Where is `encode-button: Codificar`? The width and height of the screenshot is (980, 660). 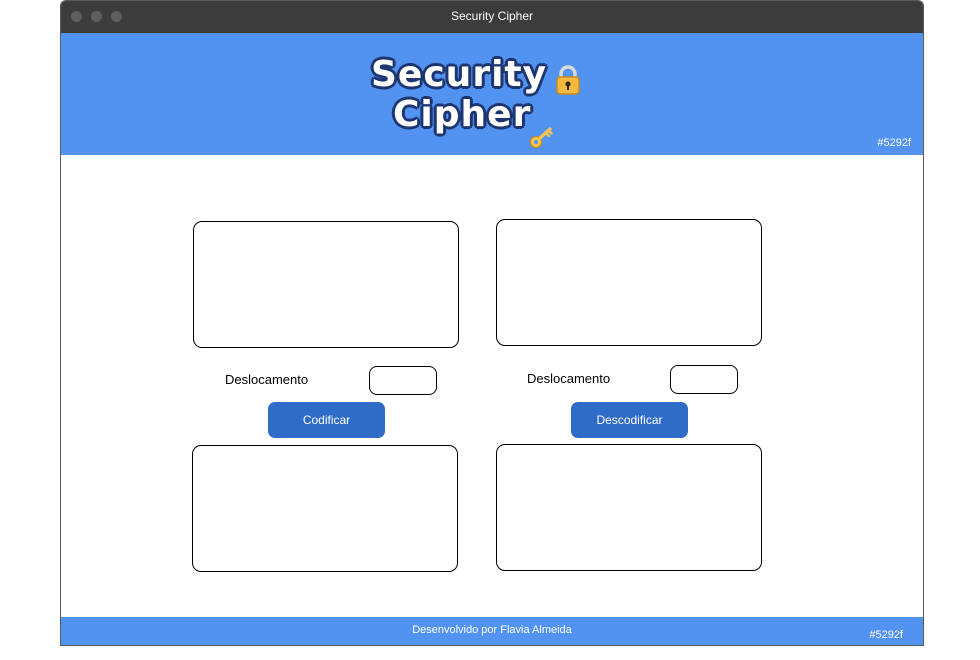 encode-button: Codificar is located at coordinates (326, 420).